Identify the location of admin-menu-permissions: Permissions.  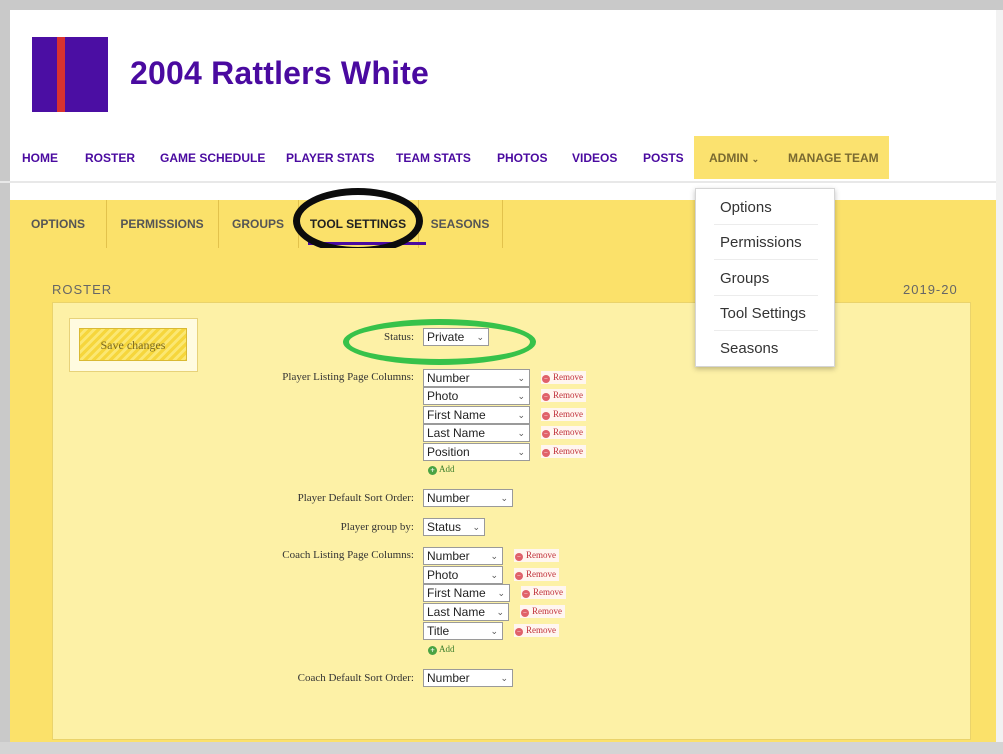
(761, 242).